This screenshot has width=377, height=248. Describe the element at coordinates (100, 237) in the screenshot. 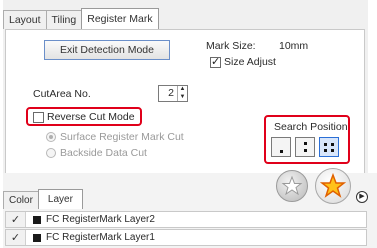

I see `layer-name: FC RegisterMark Layer1` at that location.